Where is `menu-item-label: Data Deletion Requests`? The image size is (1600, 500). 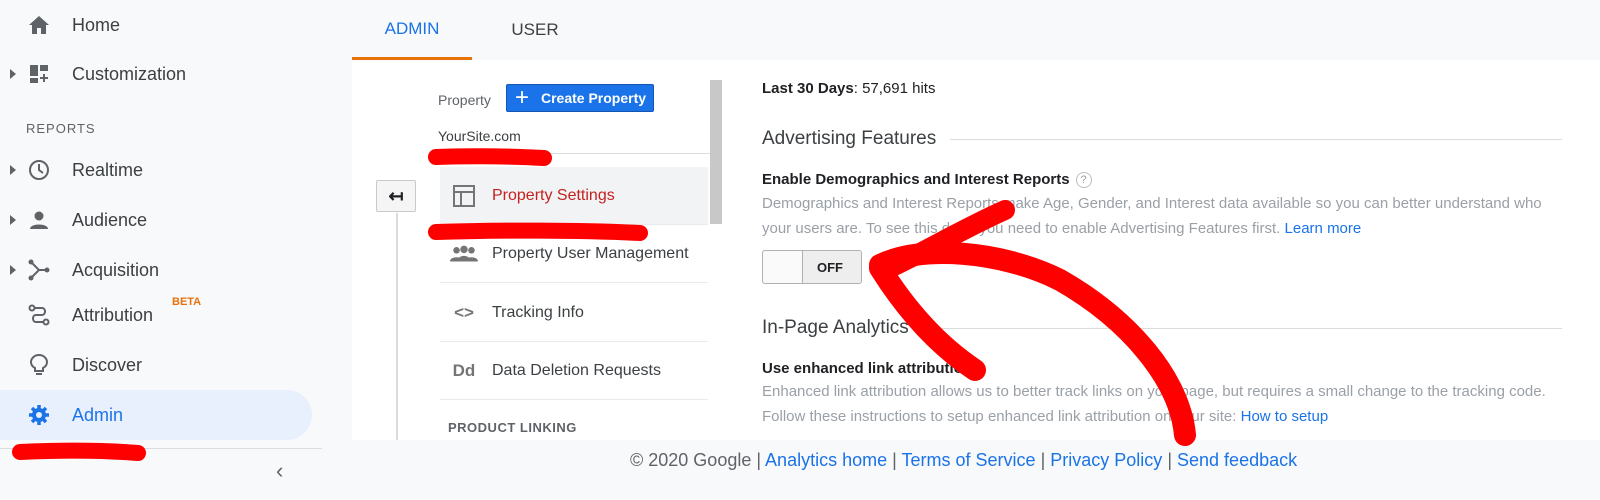 menu-item-label: Data Deletion Requests is located at coordinates (576, 370).